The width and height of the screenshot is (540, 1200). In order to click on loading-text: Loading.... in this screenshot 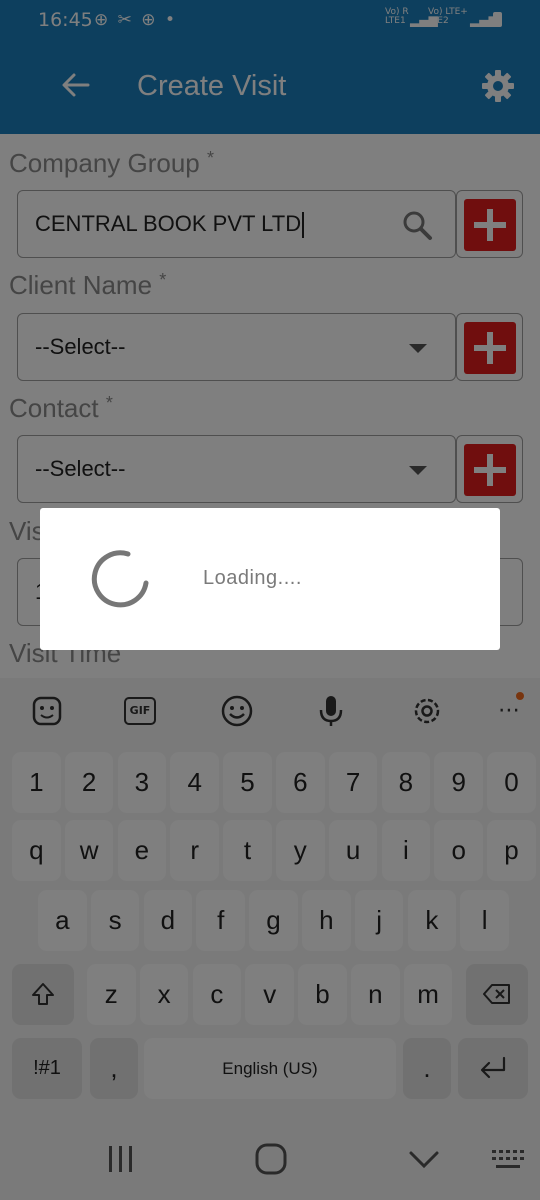, I will do `click(252, 578)`.